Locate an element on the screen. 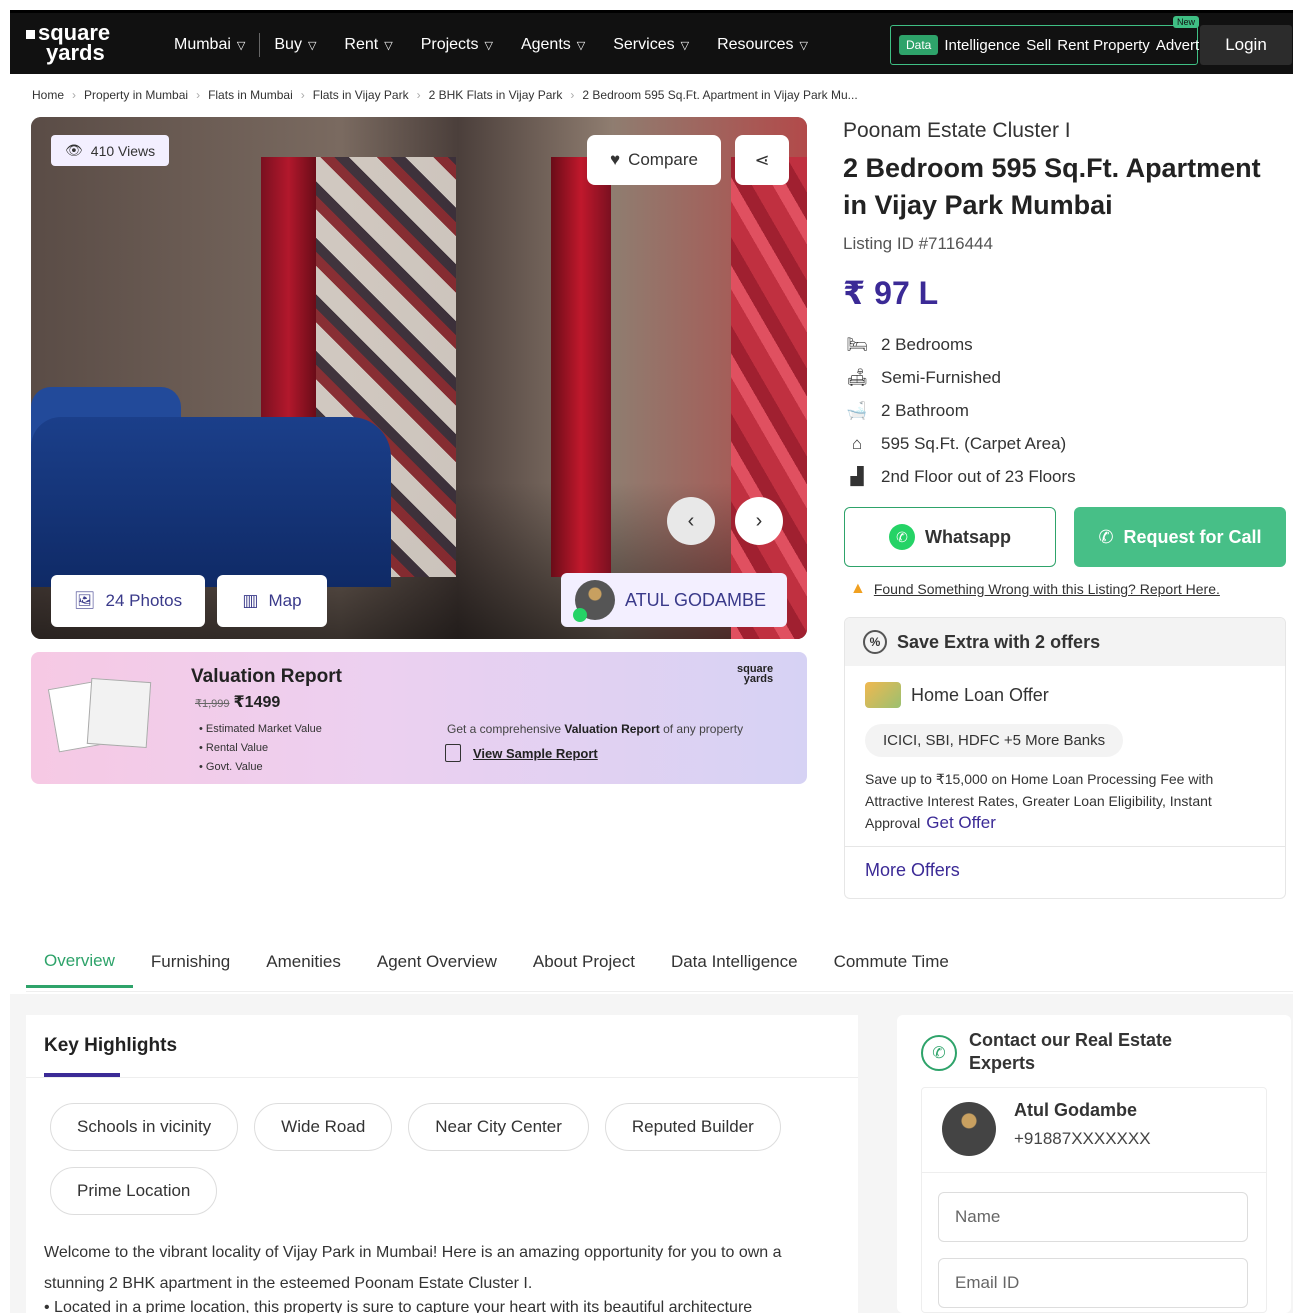 The height and width of the screenshot is (1313, 1293). compare-button: ♥ Compare is located at coordinates (654, 160).